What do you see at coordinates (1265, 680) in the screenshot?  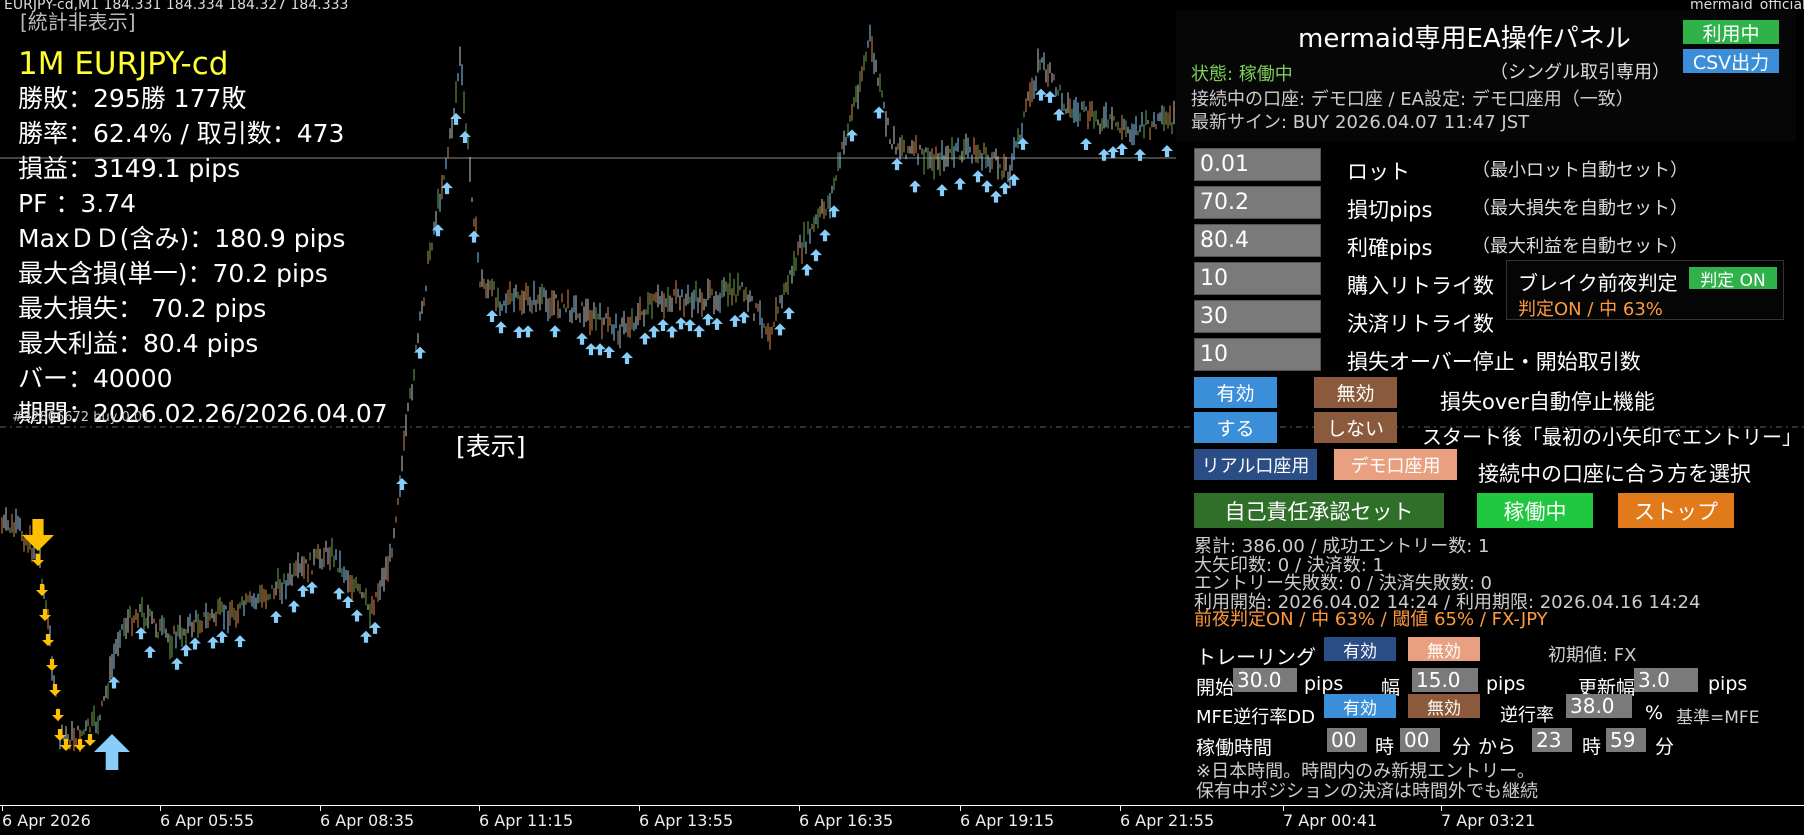 I see `trail-start-input: 30.0` at bounding box center [1265, 680].